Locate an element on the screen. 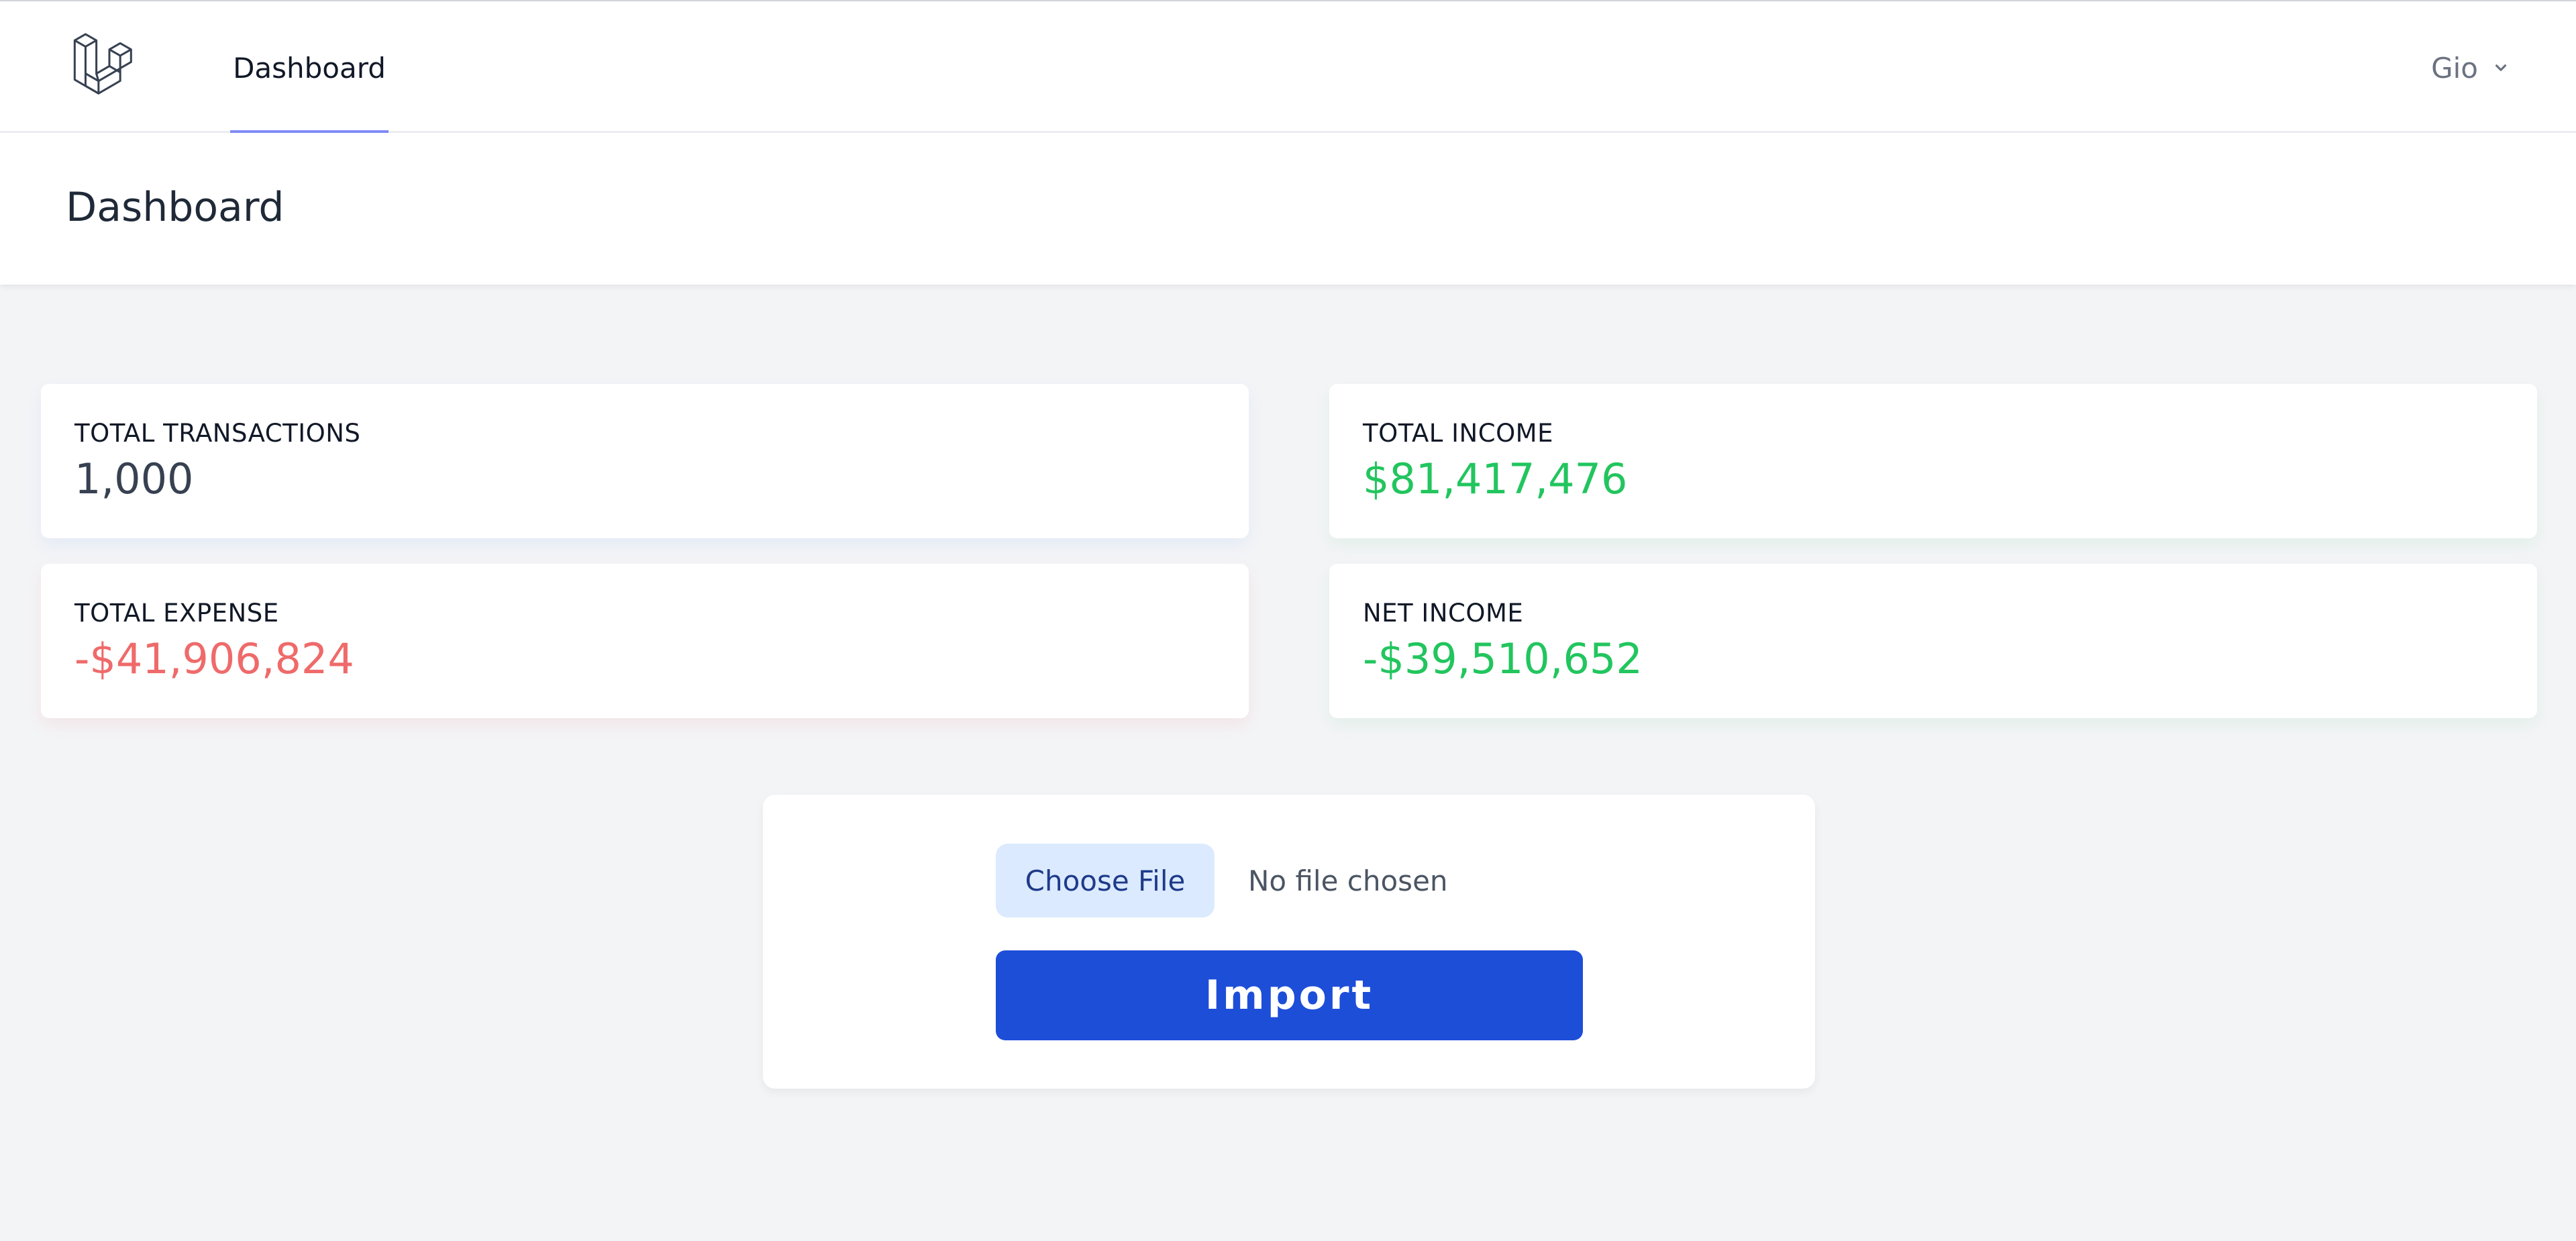  laravel-logo-icon is located at coordinates (109, 67).